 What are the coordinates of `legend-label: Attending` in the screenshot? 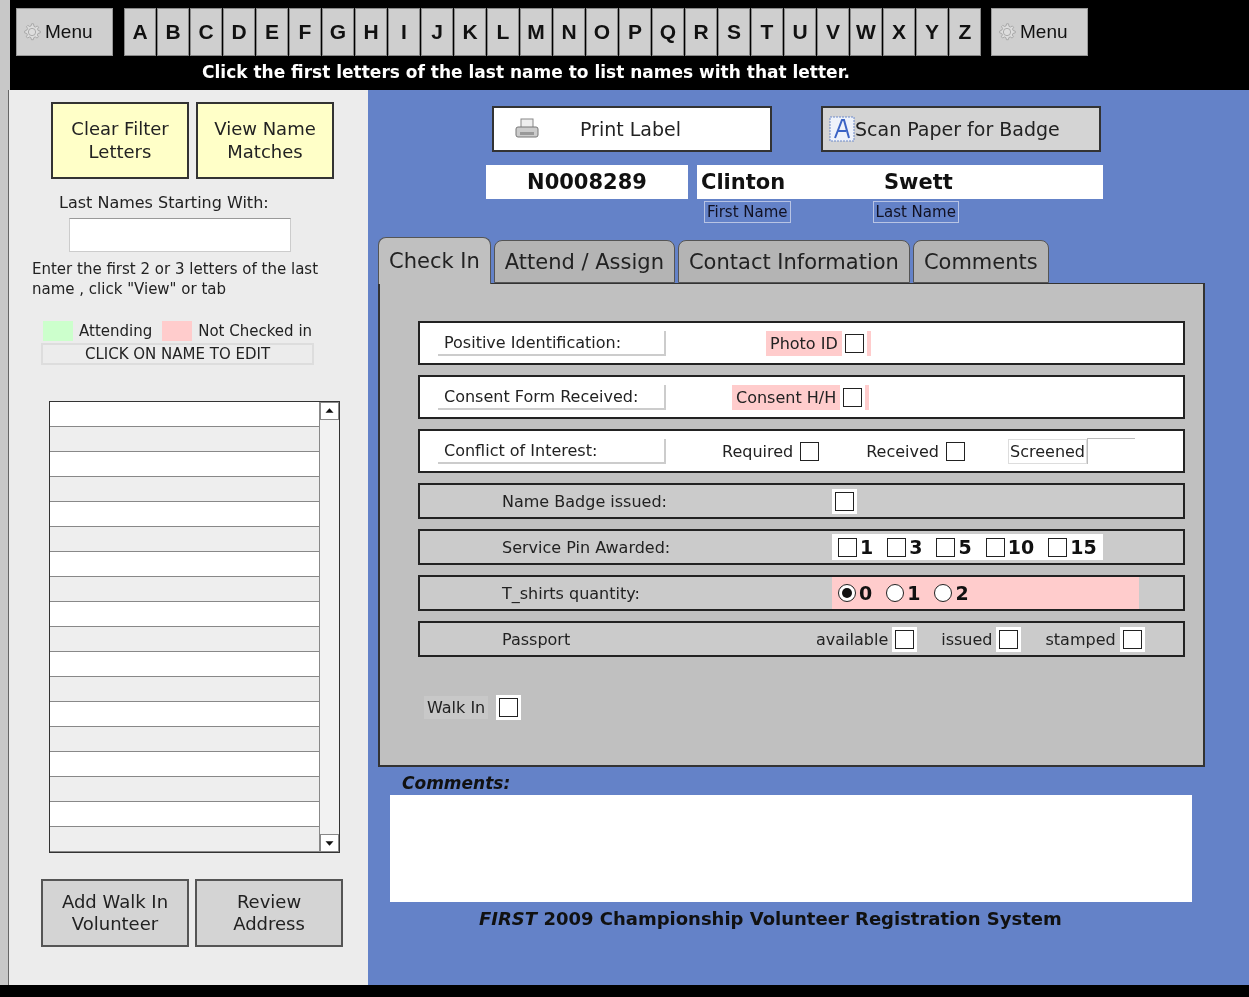 It's located at (116, 331).